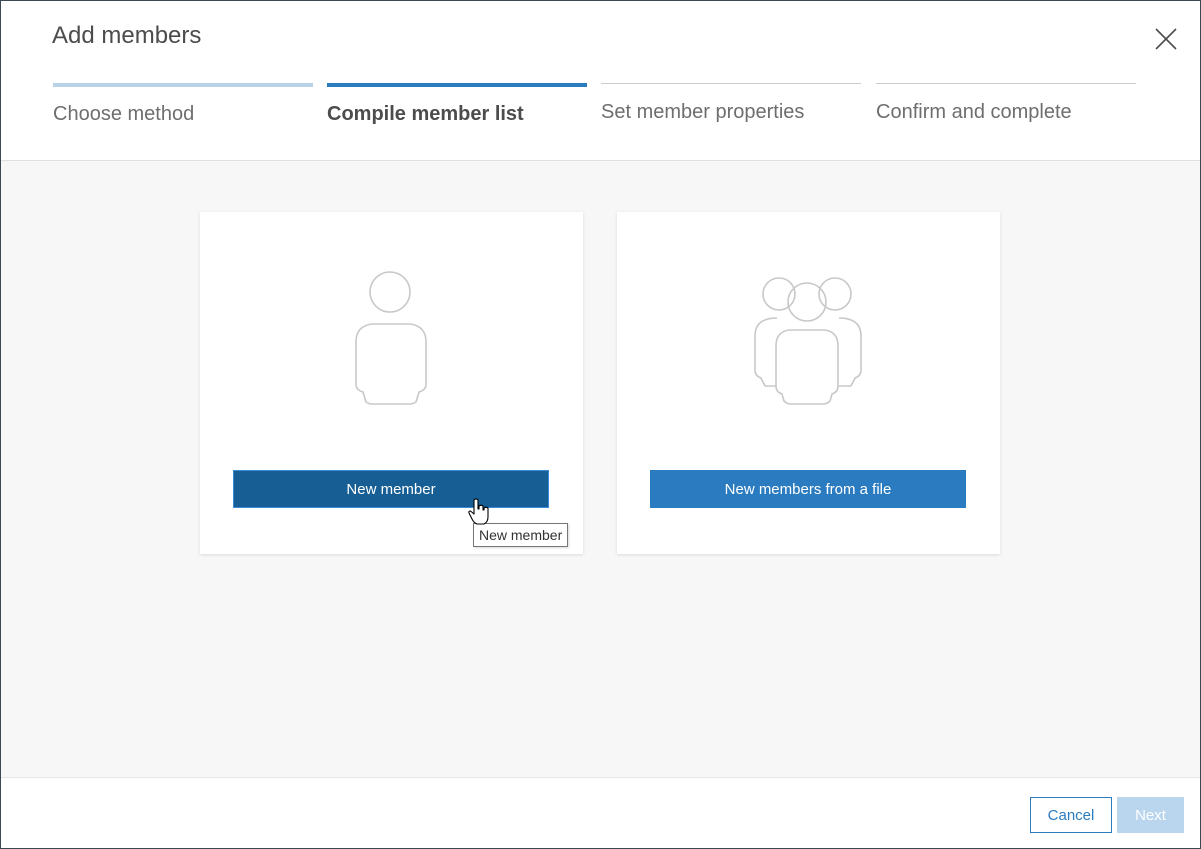 This screenshot has width=1201, height=849. I want to click on single-user-icon, so click(391, 338).